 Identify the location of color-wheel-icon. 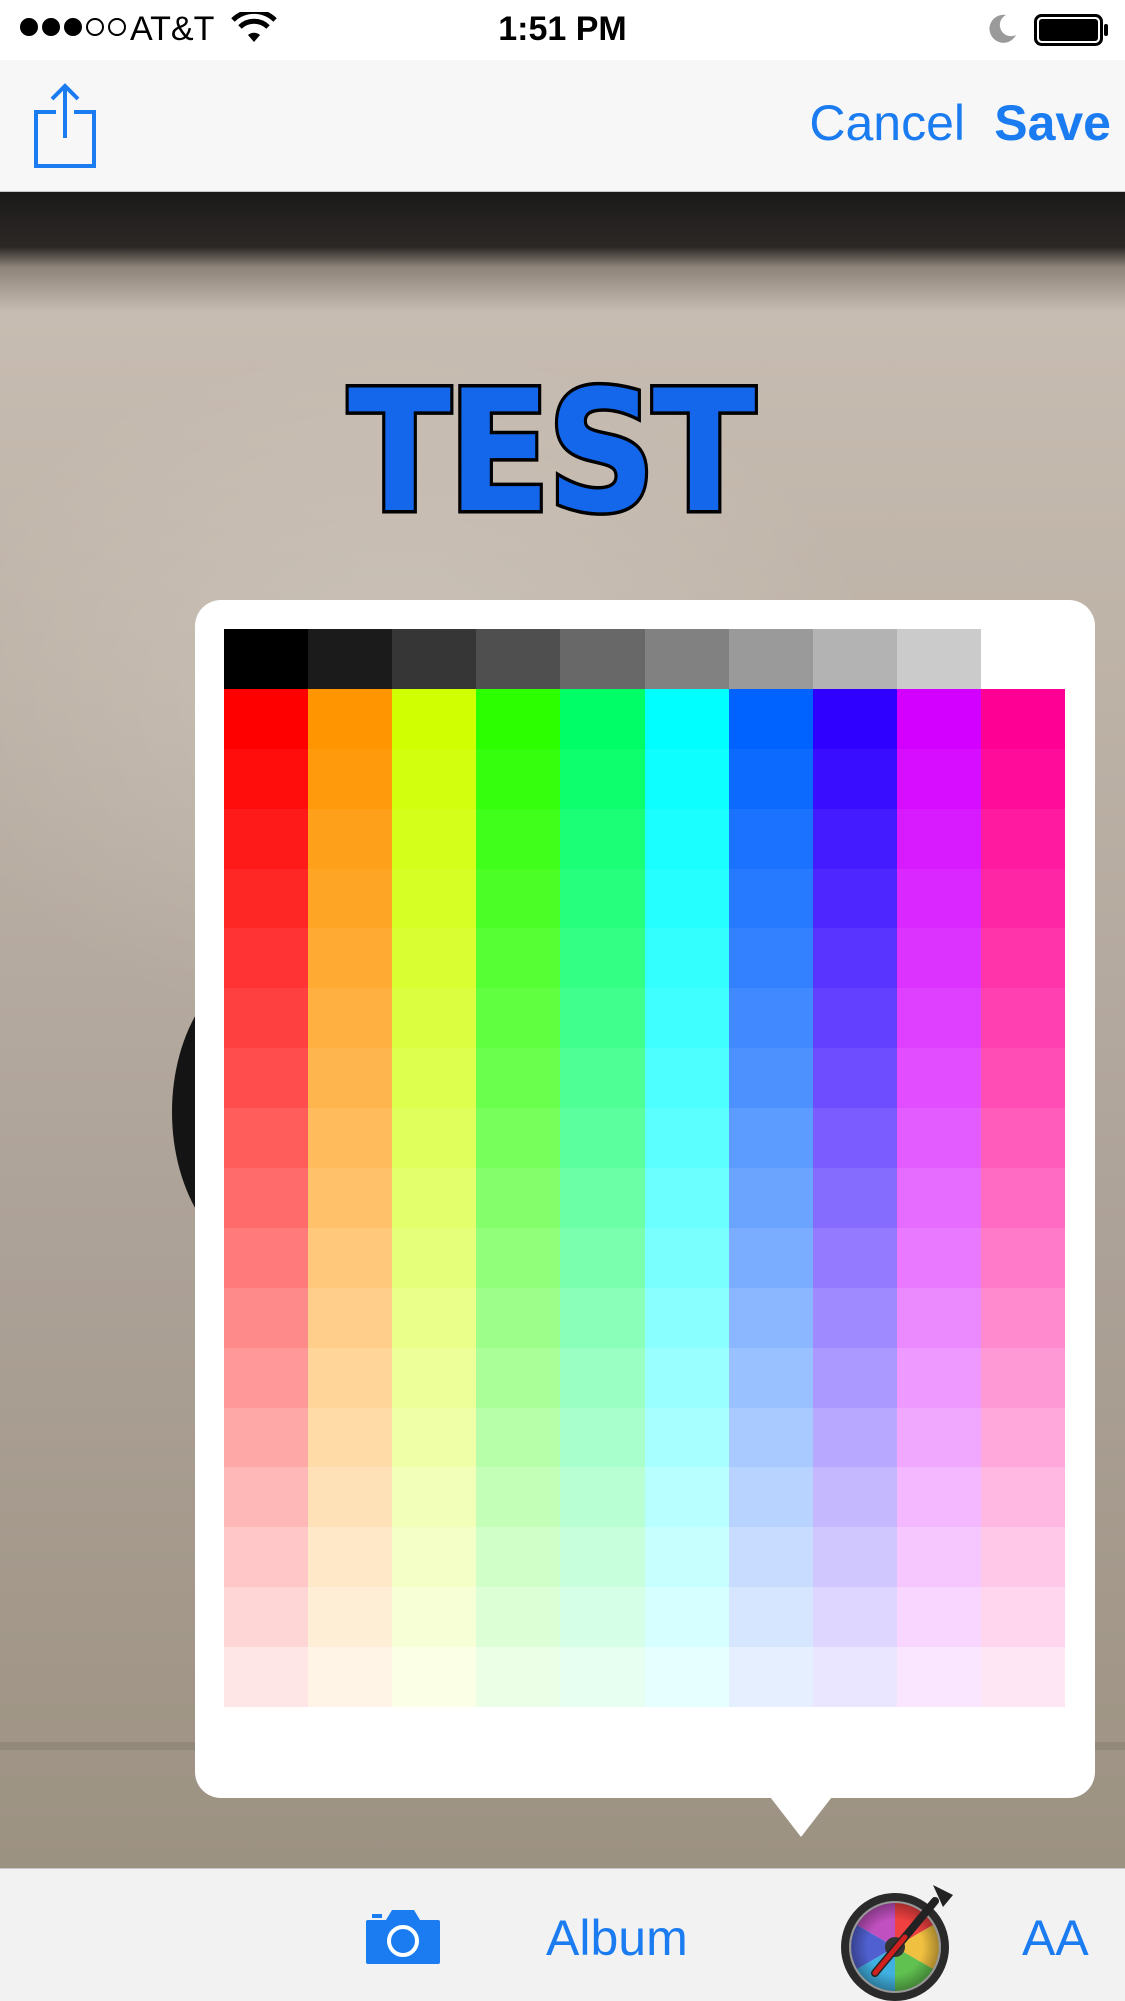
(900, 1939).